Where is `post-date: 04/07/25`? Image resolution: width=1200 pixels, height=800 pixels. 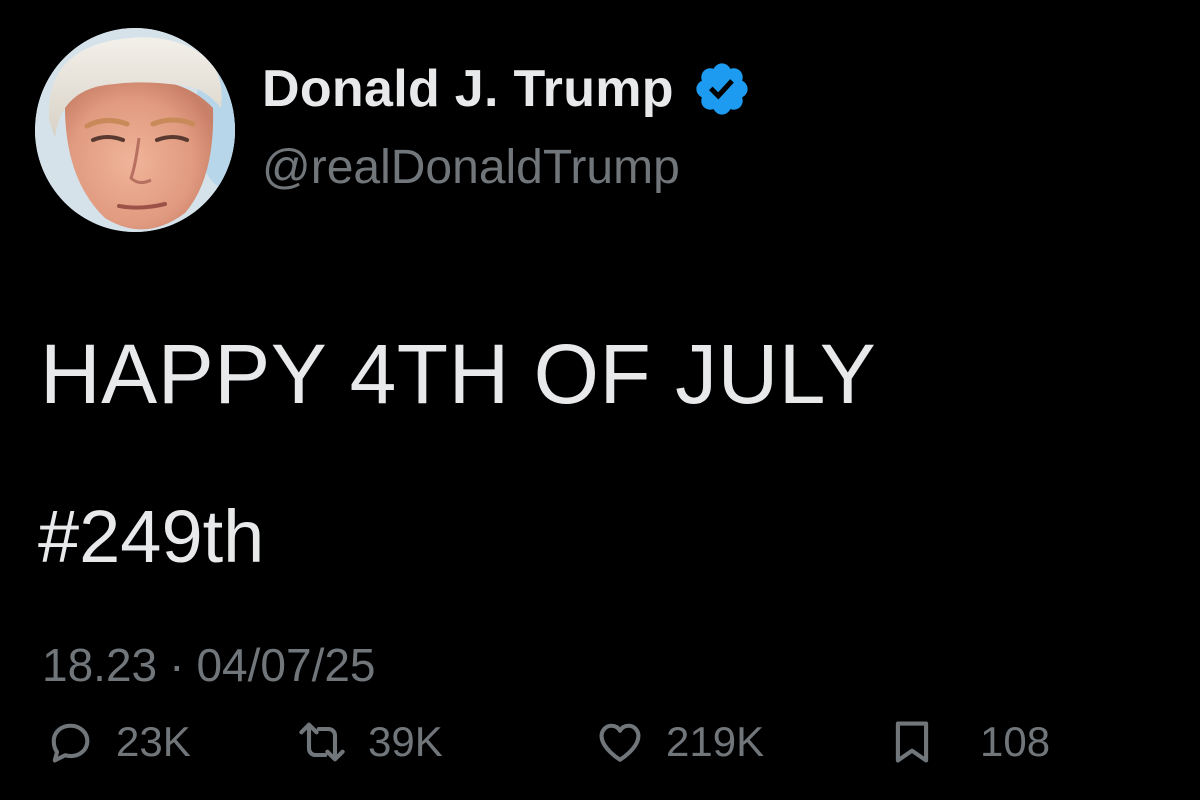 post-date: 04/07/25 is located at coordinates (286, 665).